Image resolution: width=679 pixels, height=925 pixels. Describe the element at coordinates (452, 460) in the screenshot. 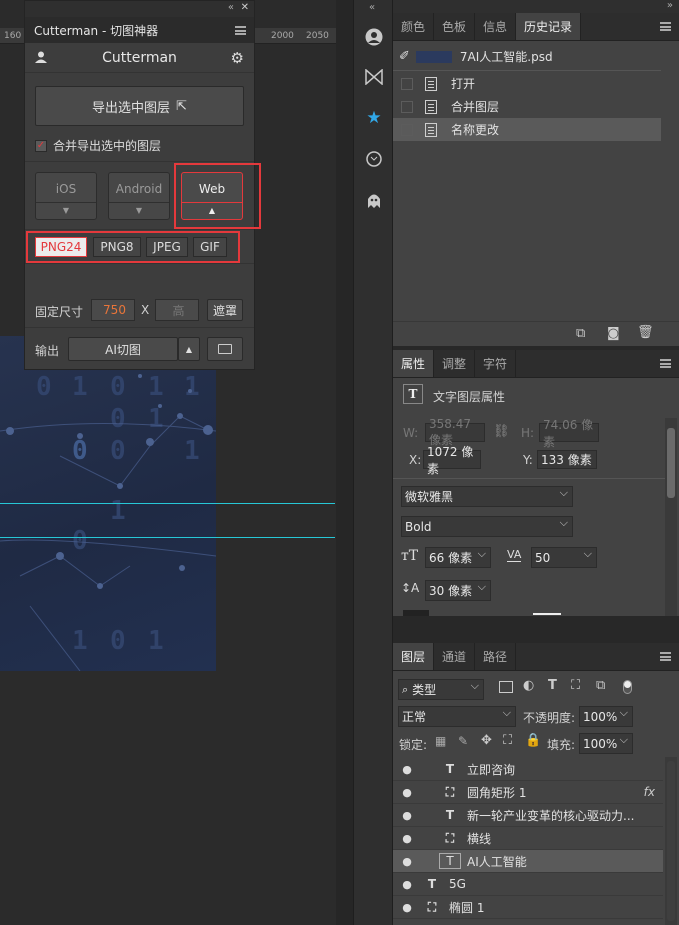

I see `x-position-field: 1072 像素` at that location.